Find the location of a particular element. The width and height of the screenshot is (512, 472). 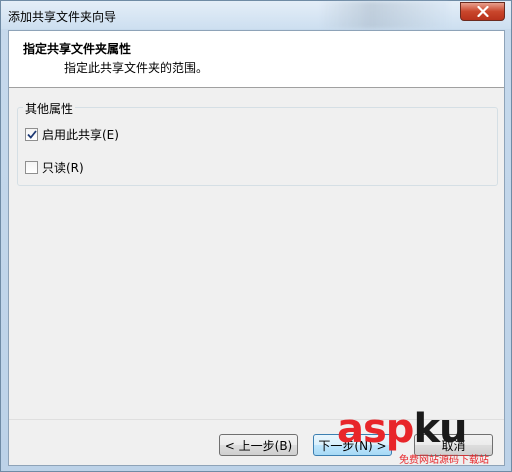

next-button: 下一步(N) > is located at coordinates (352, 445).